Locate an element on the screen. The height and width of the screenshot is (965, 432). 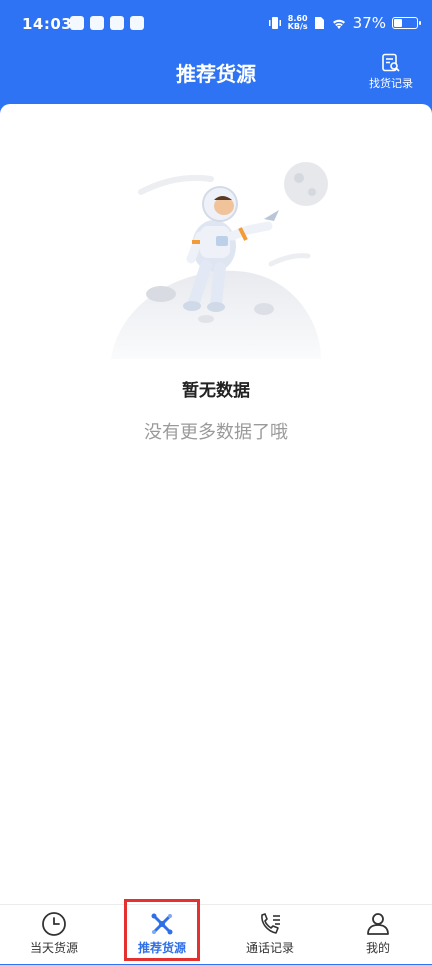
top-navigation-bar: 推荐货源 找货记录 is located at coordinates (216, 76).